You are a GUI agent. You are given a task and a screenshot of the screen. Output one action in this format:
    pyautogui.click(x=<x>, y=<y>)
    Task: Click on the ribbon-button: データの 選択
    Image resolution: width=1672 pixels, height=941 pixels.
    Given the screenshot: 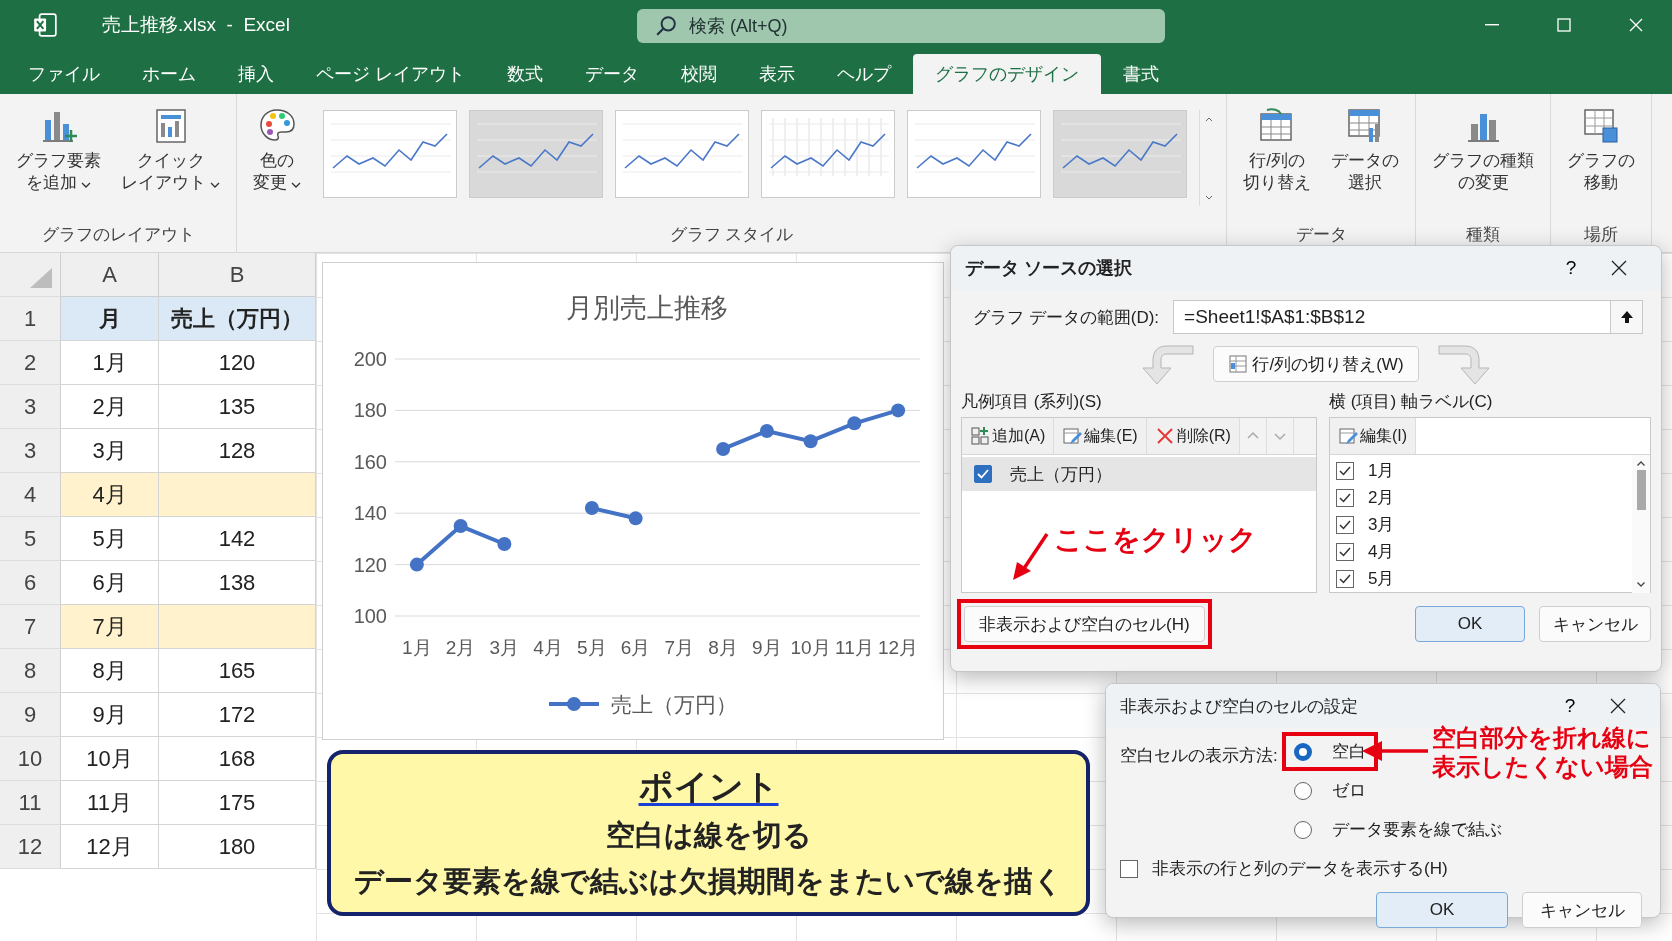 What is the action you would take?
    pyautogui.click(x=1365, y=150)
    